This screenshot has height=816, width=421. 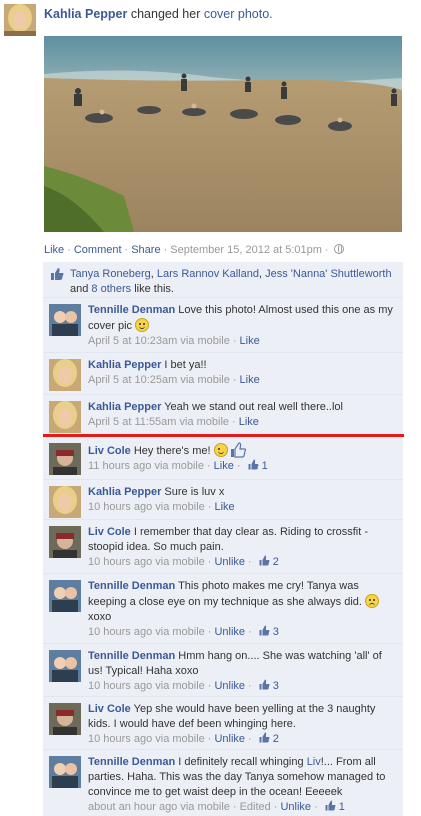 I want to click on likes-suffix: like this., so click(x=154, y=289).